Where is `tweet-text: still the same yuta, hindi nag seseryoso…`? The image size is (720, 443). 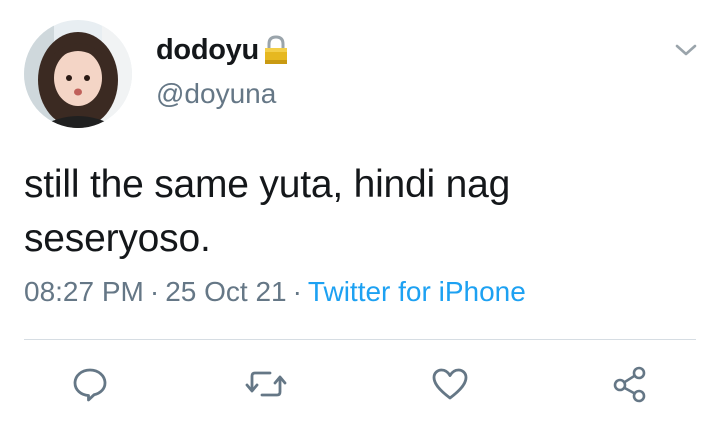 tweet-text: still the same yuta, hindi nag seseryoso… is located at coordinates (267, 211).